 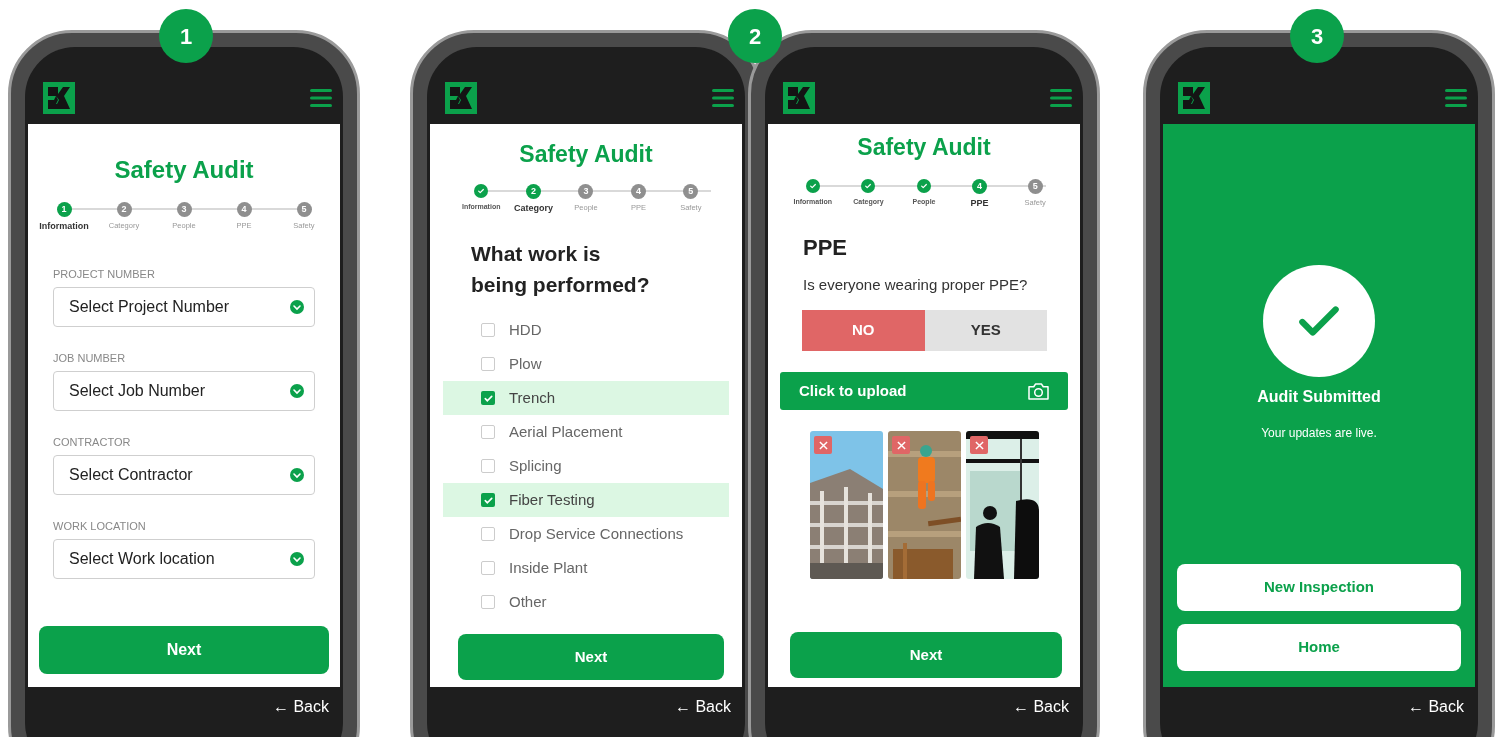 I want to click on select-field: Select Work location, so click(x=184, y=559).